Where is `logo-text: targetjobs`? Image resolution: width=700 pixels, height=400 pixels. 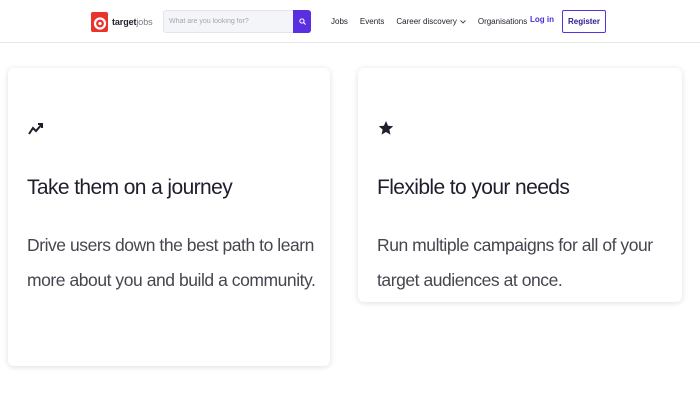
logo-text: targetjobs is located at coordinates (132, 22).